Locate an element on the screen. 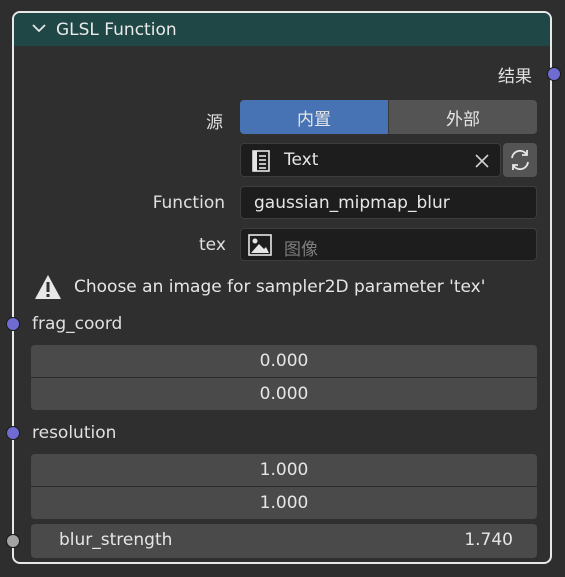  source-label: 源 is located at coordinates (214, 123).